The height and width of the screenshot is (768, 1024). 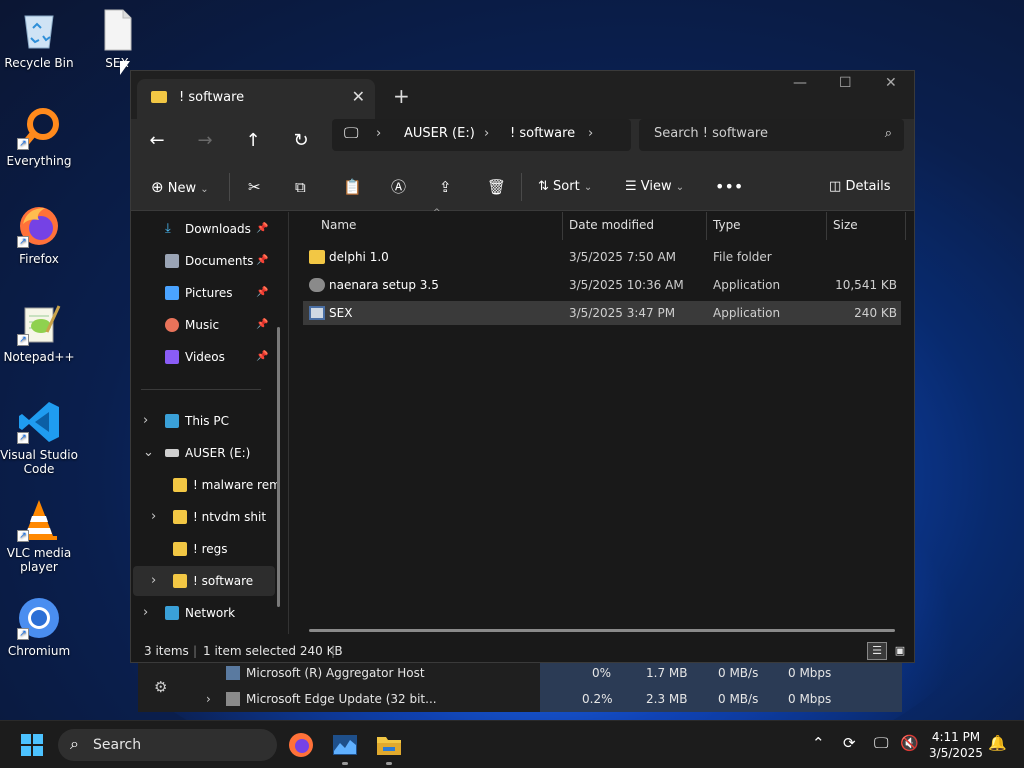 What do you see at coordinates (39, 520) in the screenshot?
I see `vlc-icon: ↗` at bounding box center [39, 520].